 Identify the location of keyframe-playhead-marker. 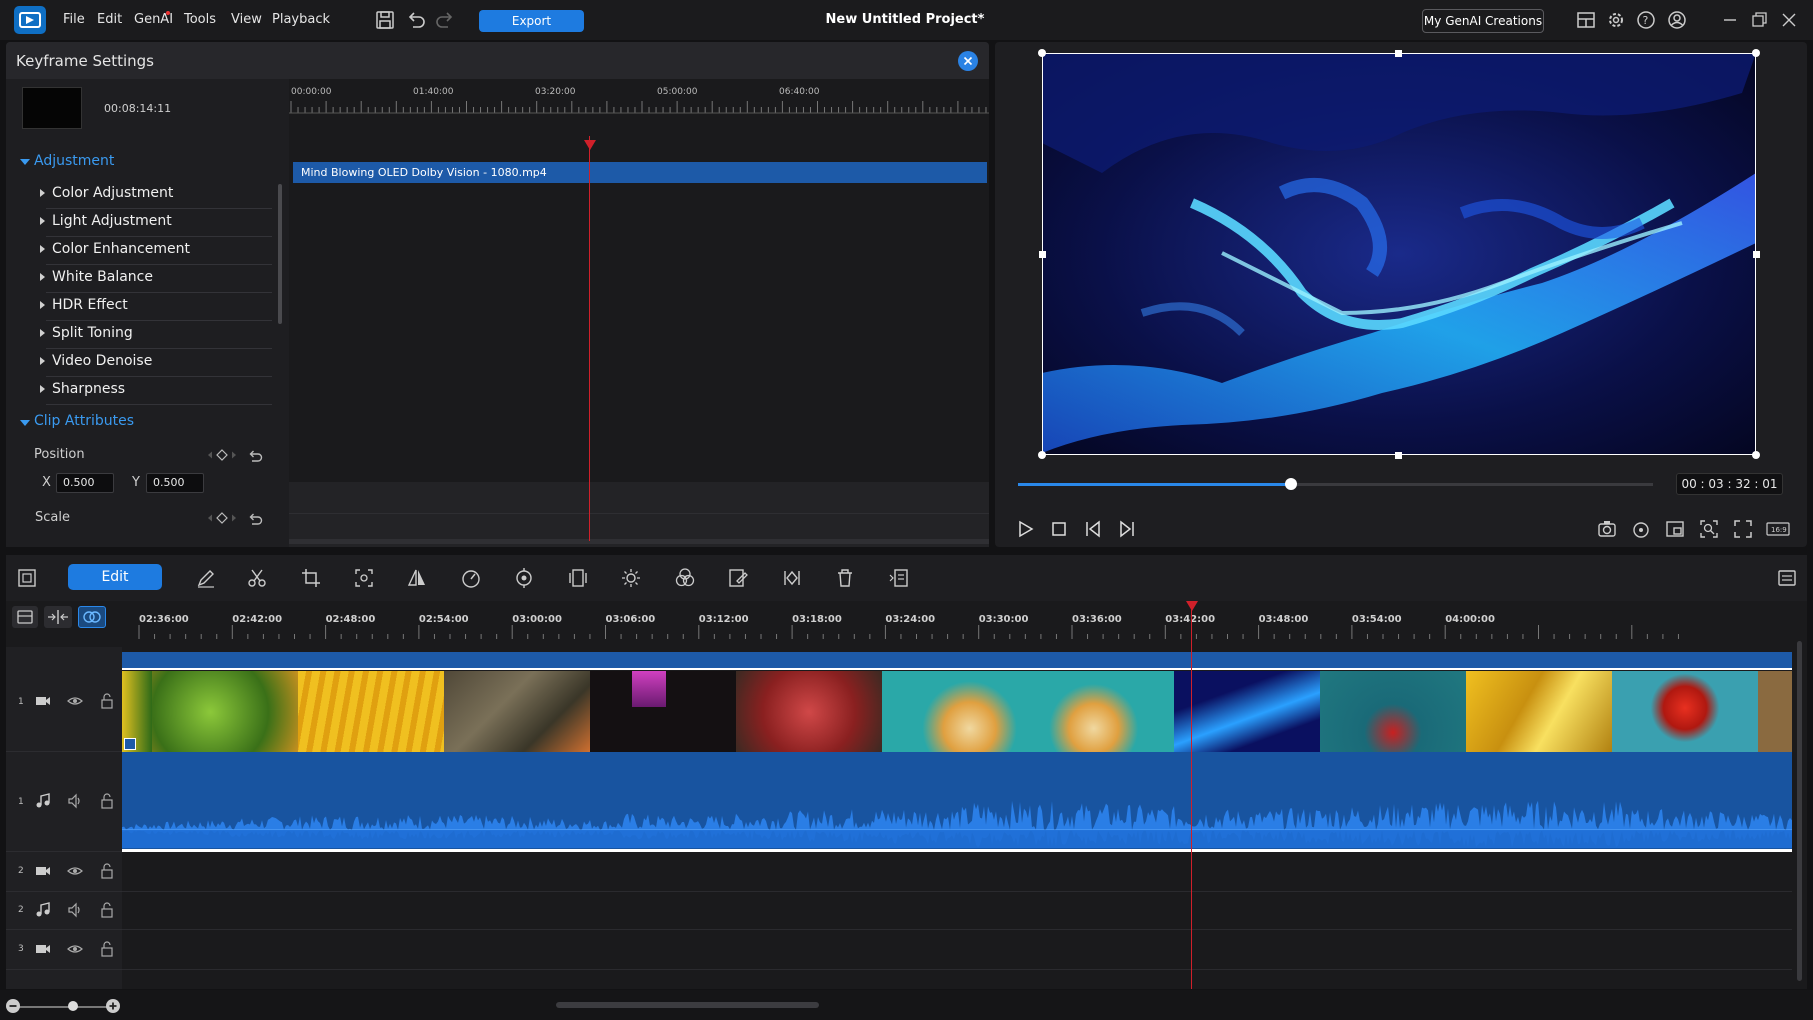
(590, 145).